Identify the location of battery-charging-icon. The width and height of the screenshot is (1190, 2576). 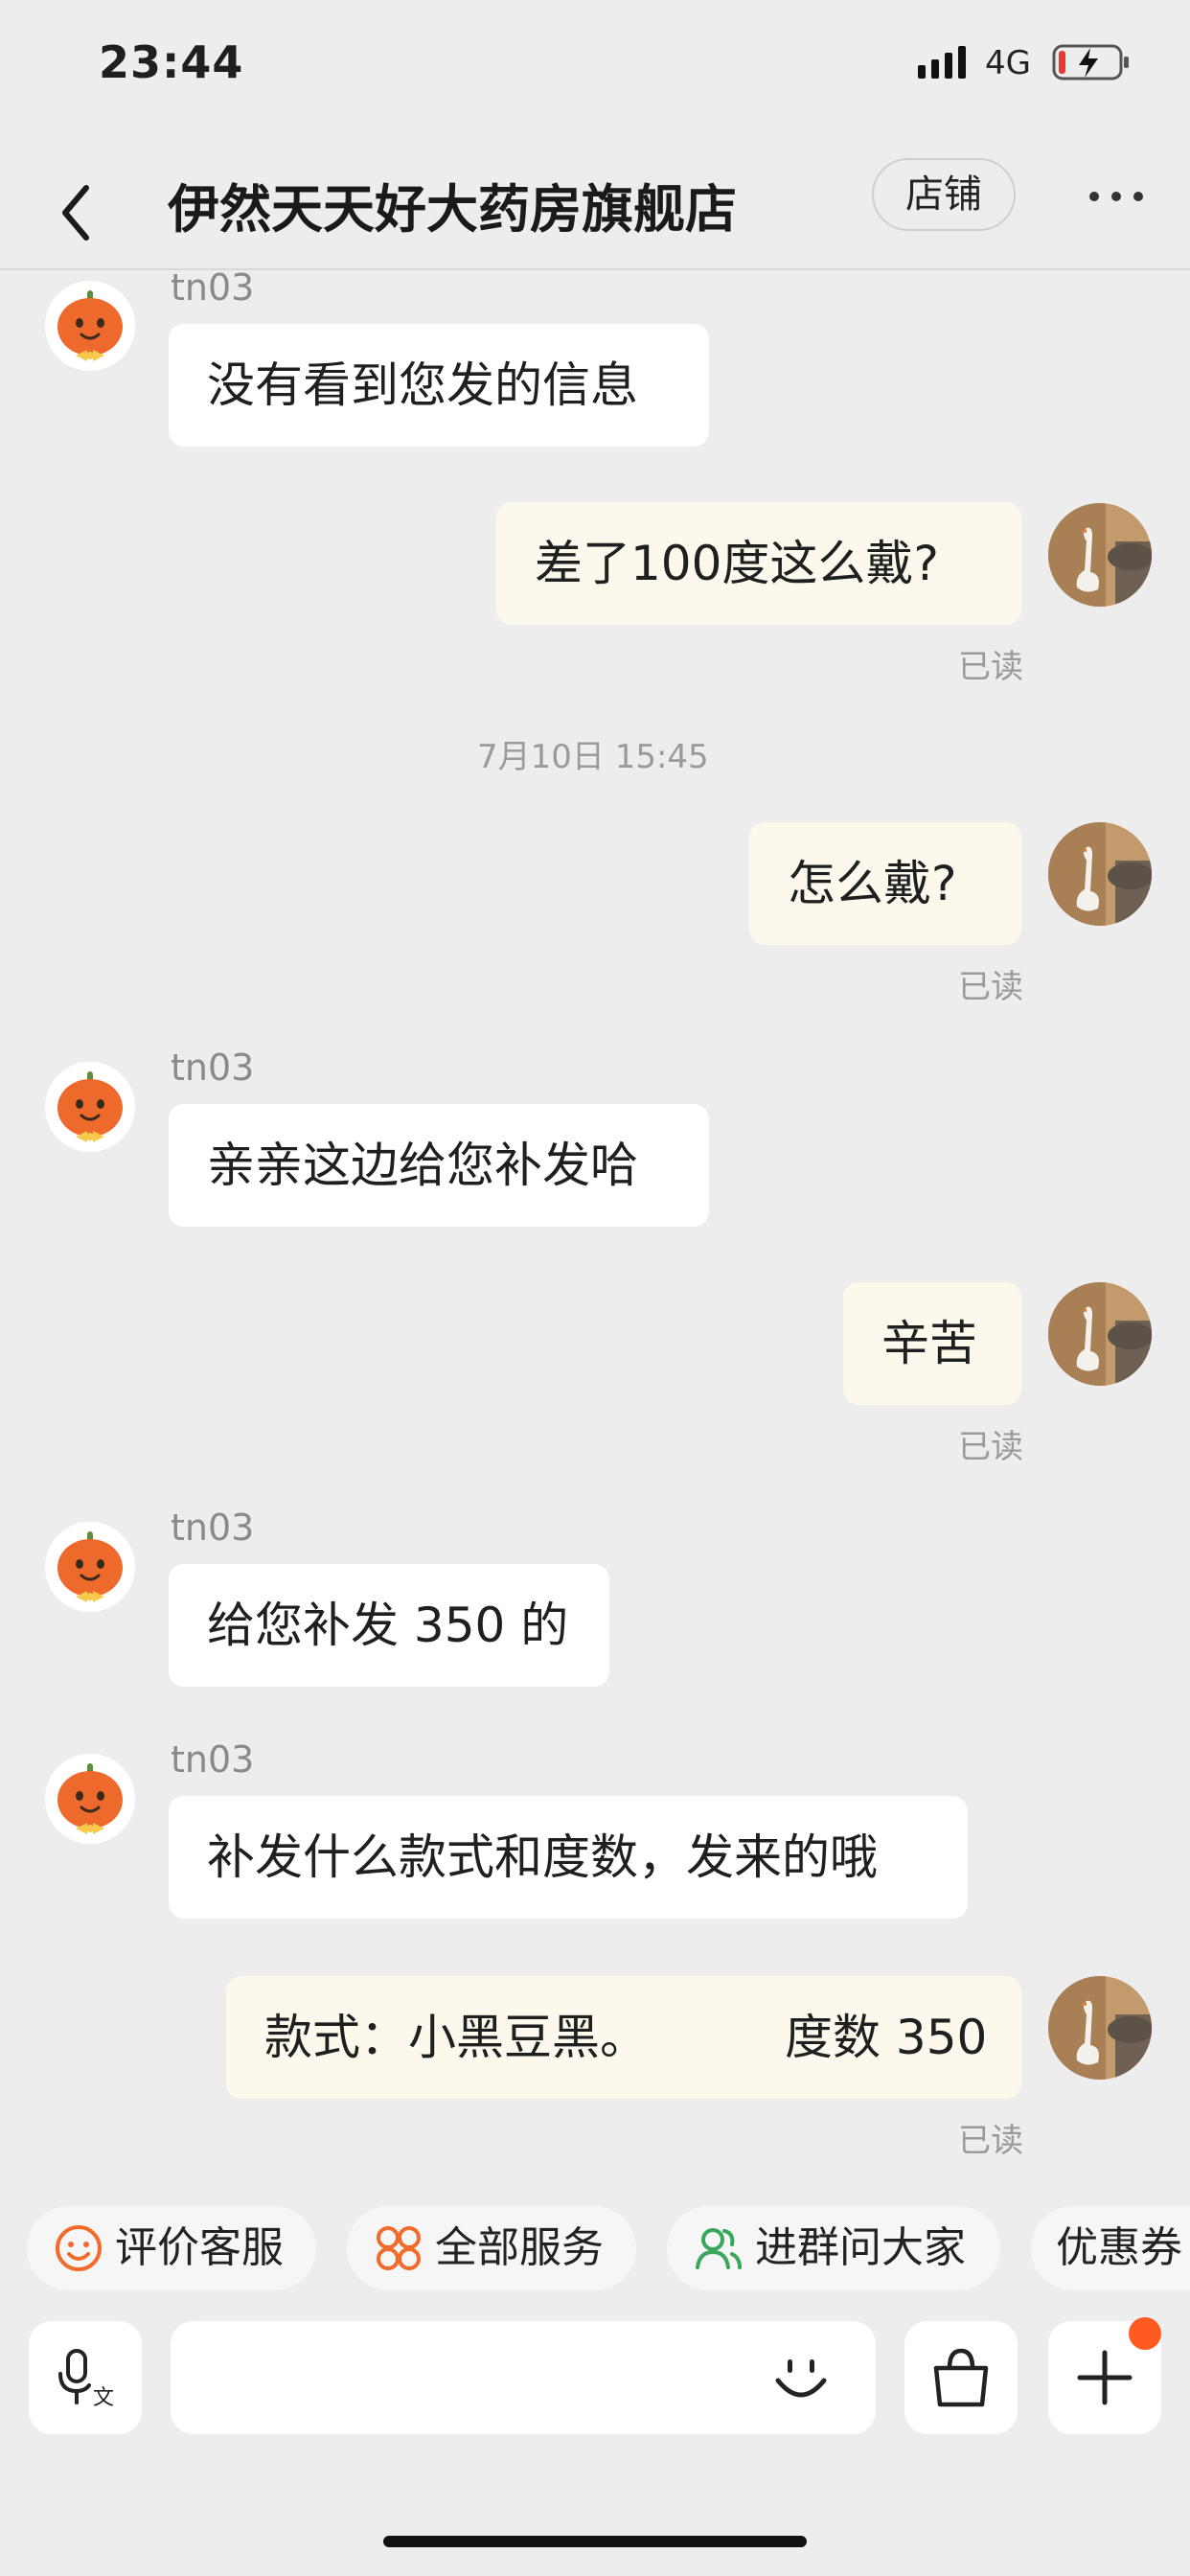
(1091, 62).